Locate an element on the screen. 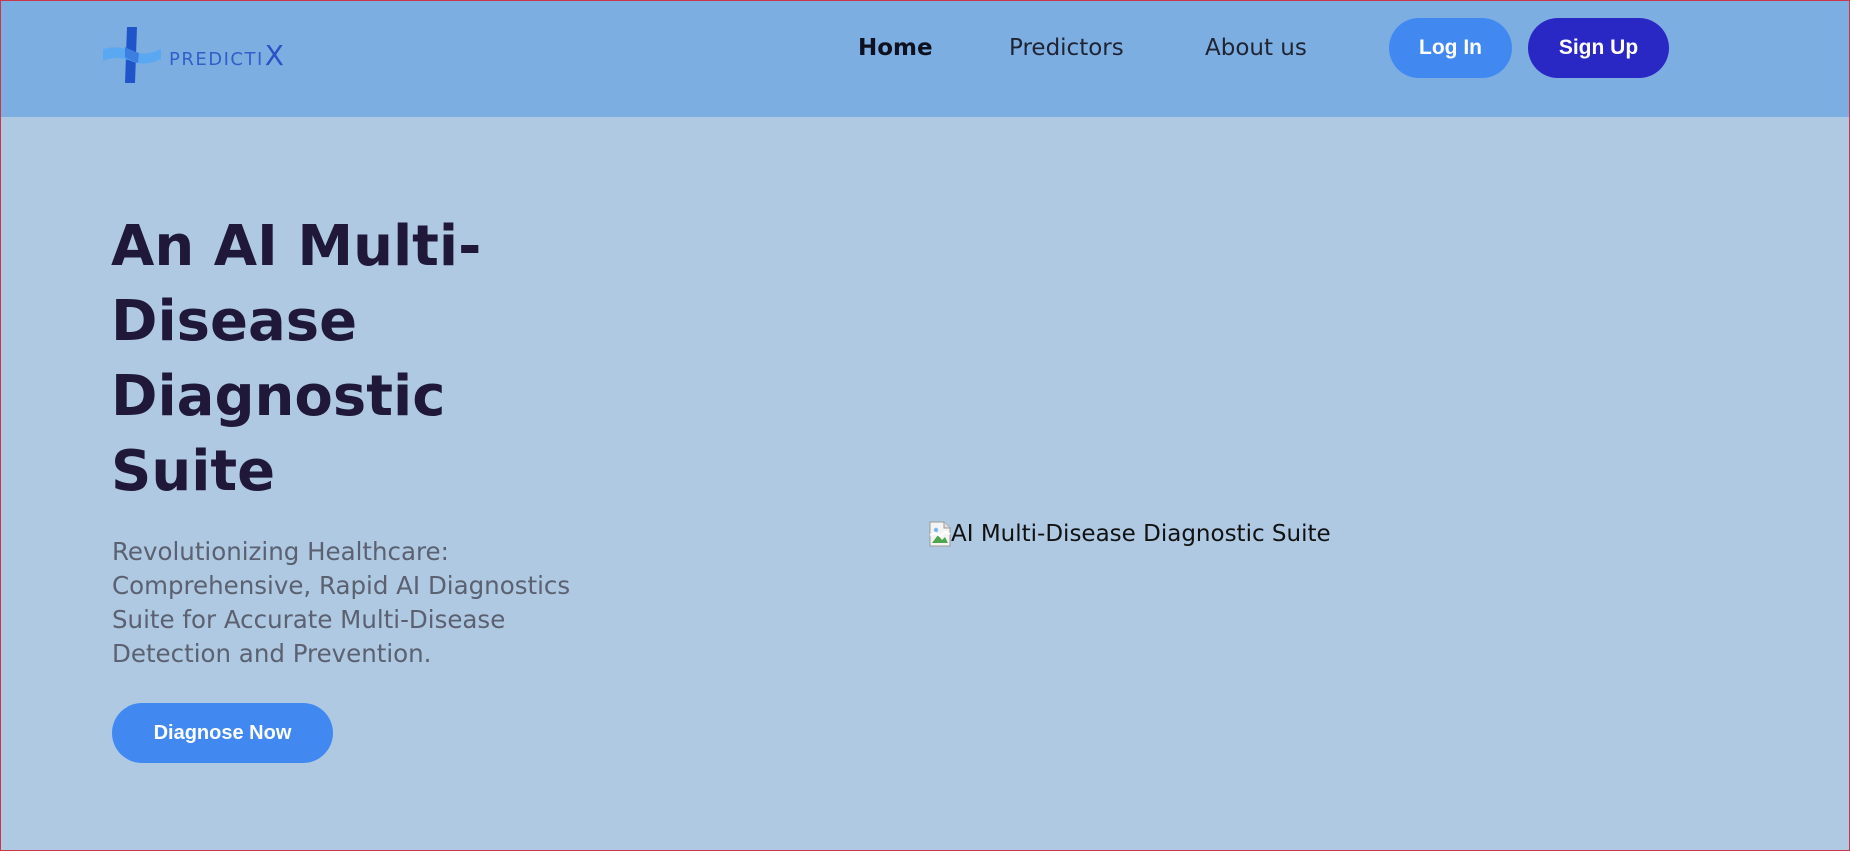 This screenshot has height=851, width=1850. brand-name-suffix: X is located at coordinates (274, 55).